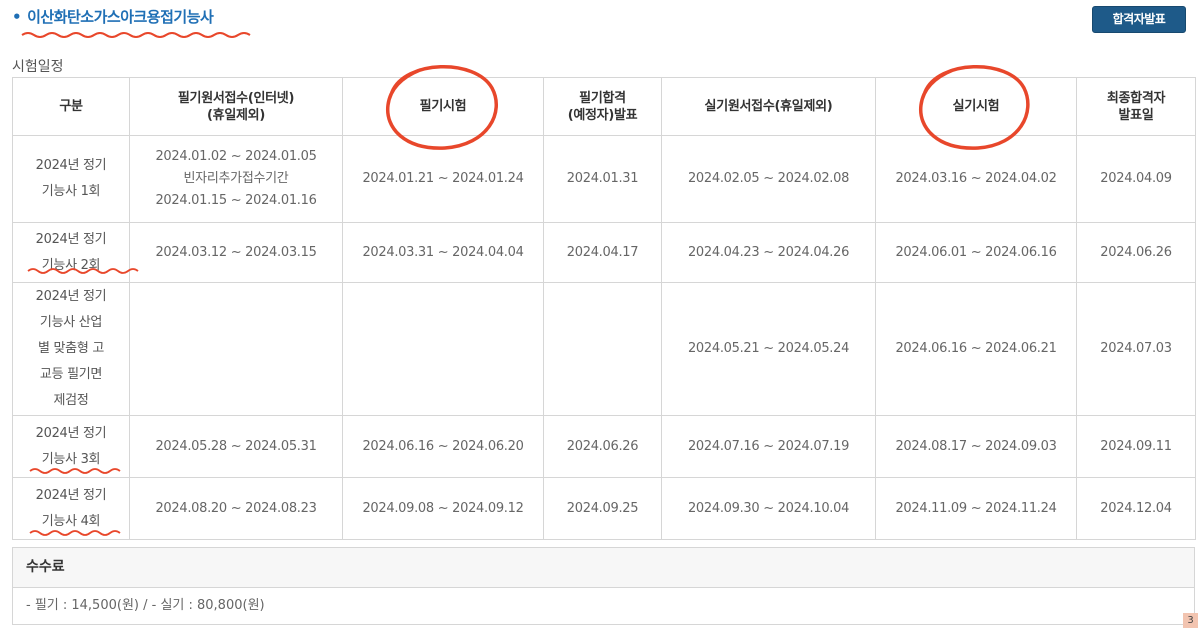 The image size is (1200, 630). I want to click on cell-written-result: 2024.01.31, so click(602, 179).